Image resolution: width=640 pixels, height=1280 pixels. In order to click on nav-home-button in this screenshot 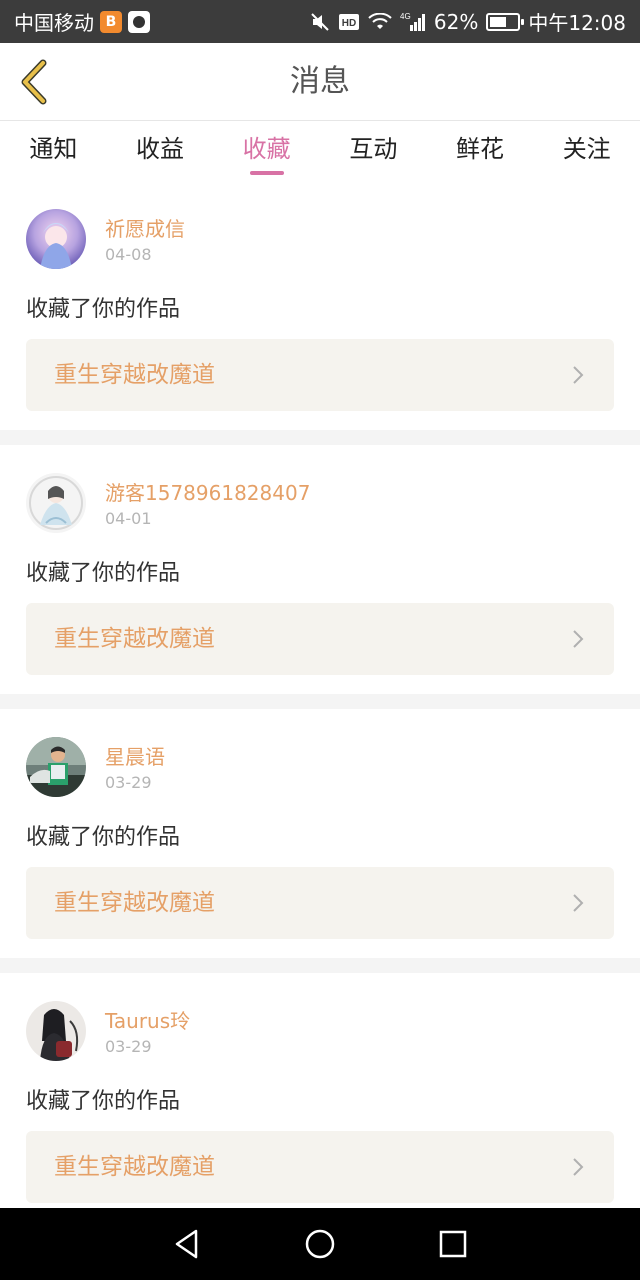, I will do `click(320, 1244)`.